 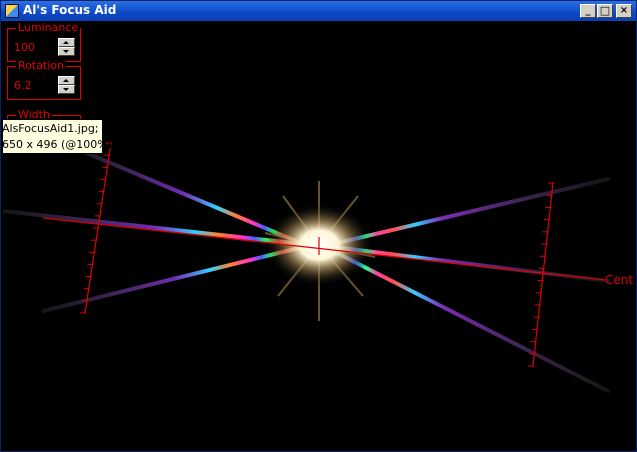 I want to click on luminance-label: Luminance, so click(x=48, y=27).